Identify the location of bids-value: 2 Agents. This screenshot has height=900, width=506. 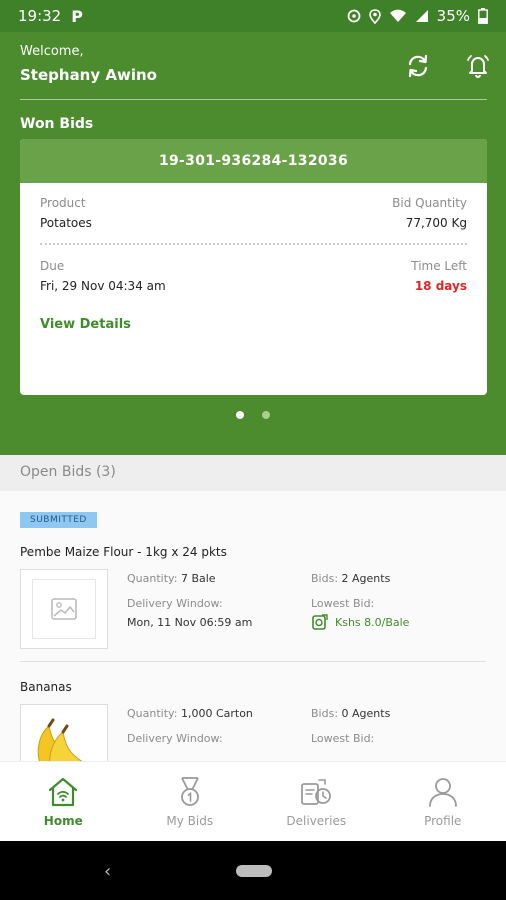
(366, 578).